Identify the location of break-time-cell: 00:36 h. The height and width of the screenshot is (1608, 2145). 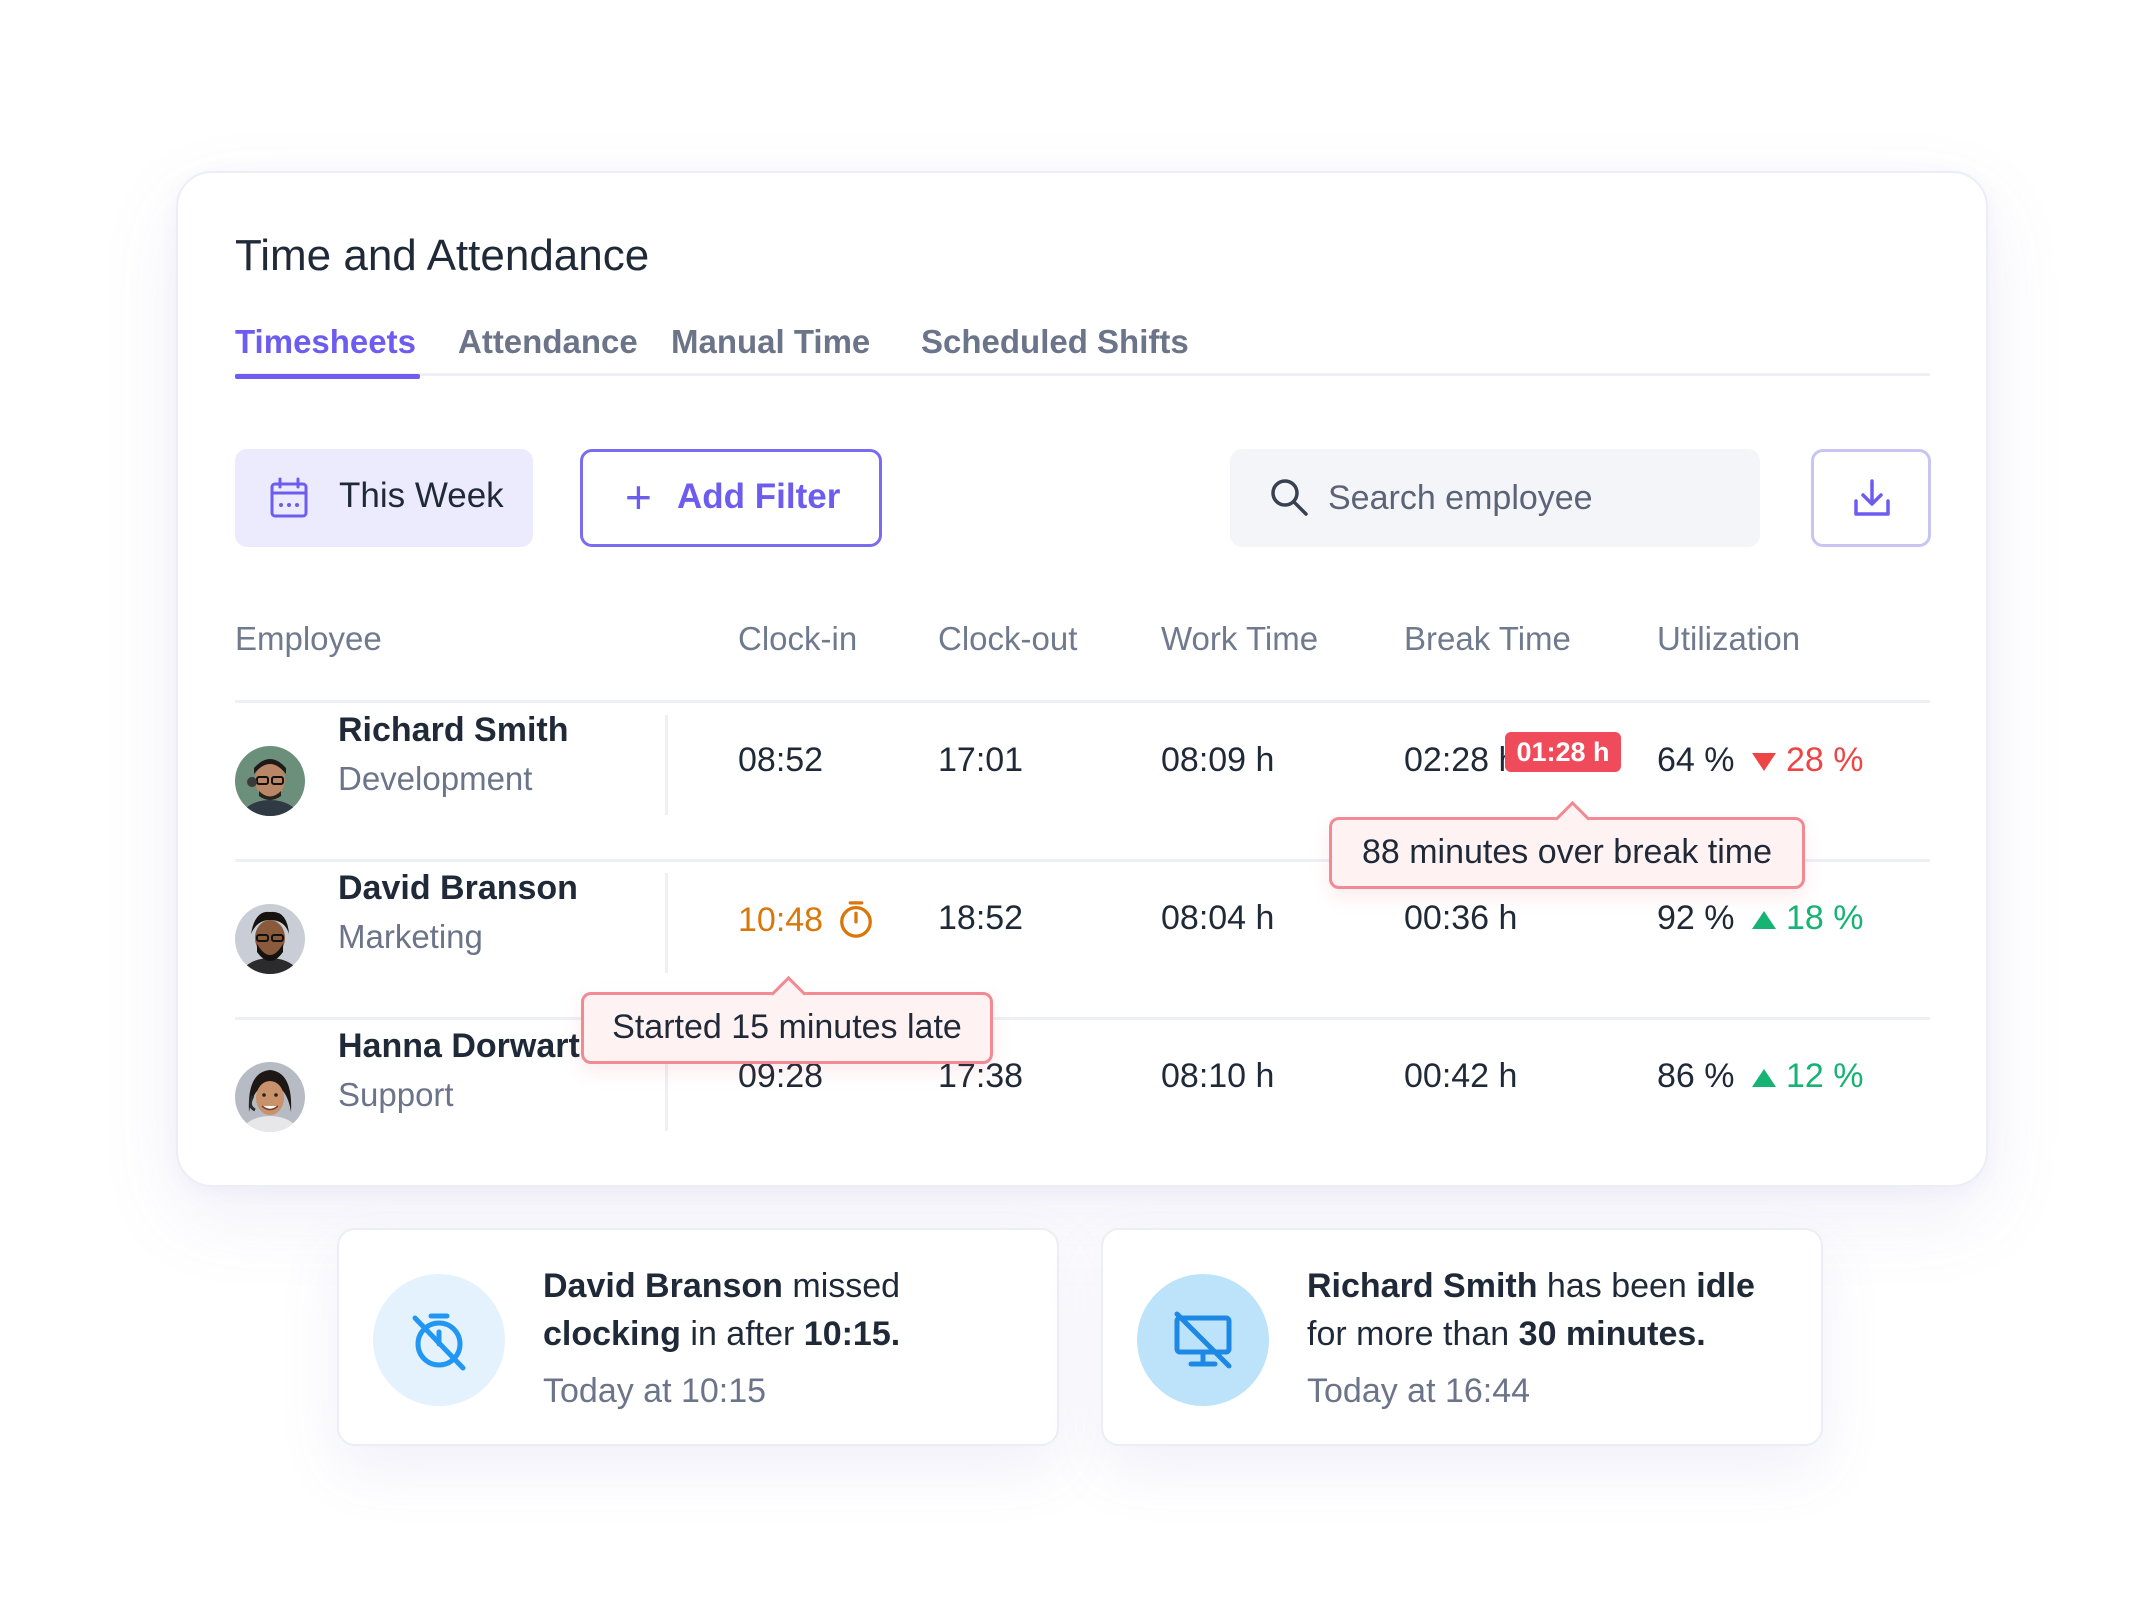
(1461, 918).